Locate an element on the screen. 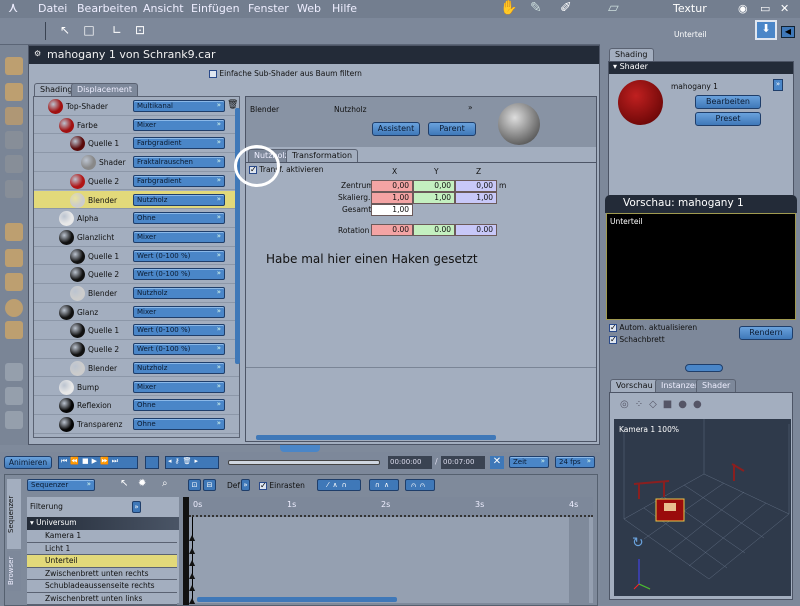  filter-subshader: Einfache Sub-Shader aus Baum filtern is located at coordinates (285, 73).